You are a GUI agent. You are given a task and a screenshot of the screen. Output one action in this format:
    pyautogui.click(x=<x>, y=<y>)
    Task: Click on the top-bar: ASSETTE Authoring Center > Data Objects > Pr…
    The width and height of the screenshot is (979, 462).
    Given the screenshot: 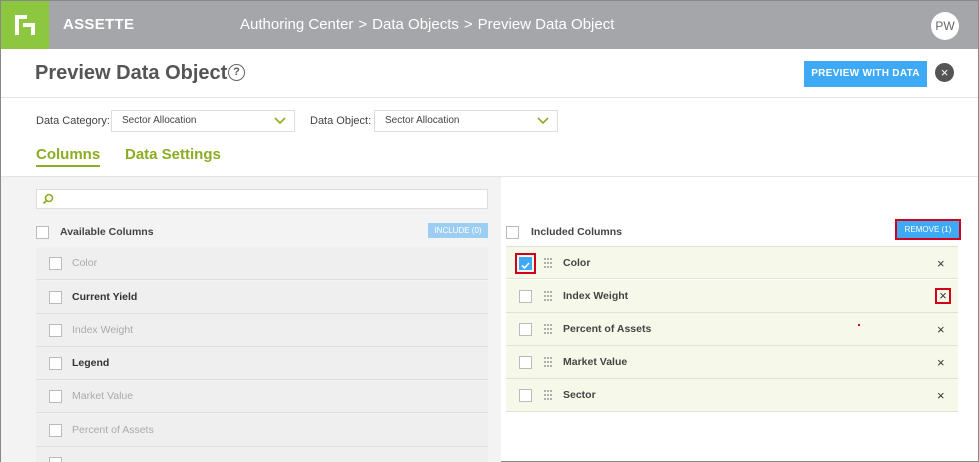 What is the action you would take?
    pyautogui.click(x=489, y=25)
    